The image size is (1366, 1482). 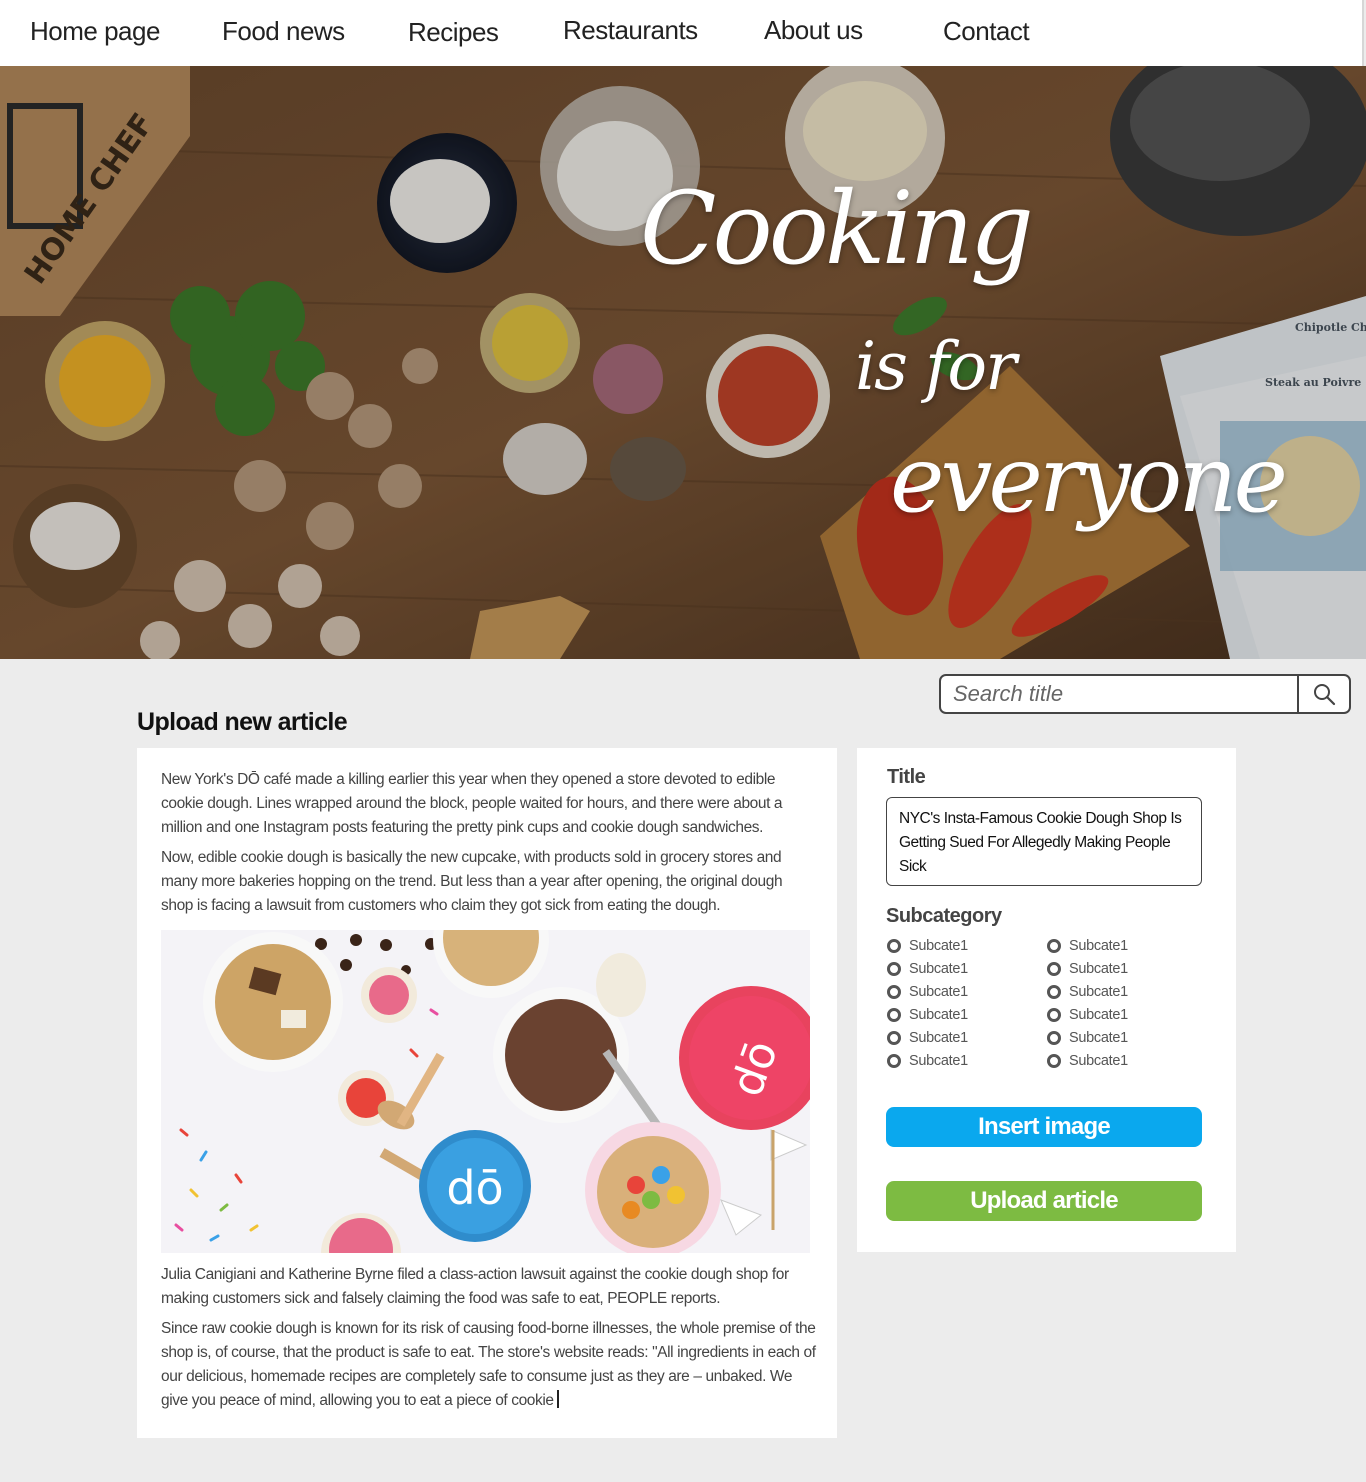 I want to click on article-image: dō dō, so click(x=485, y=1091).